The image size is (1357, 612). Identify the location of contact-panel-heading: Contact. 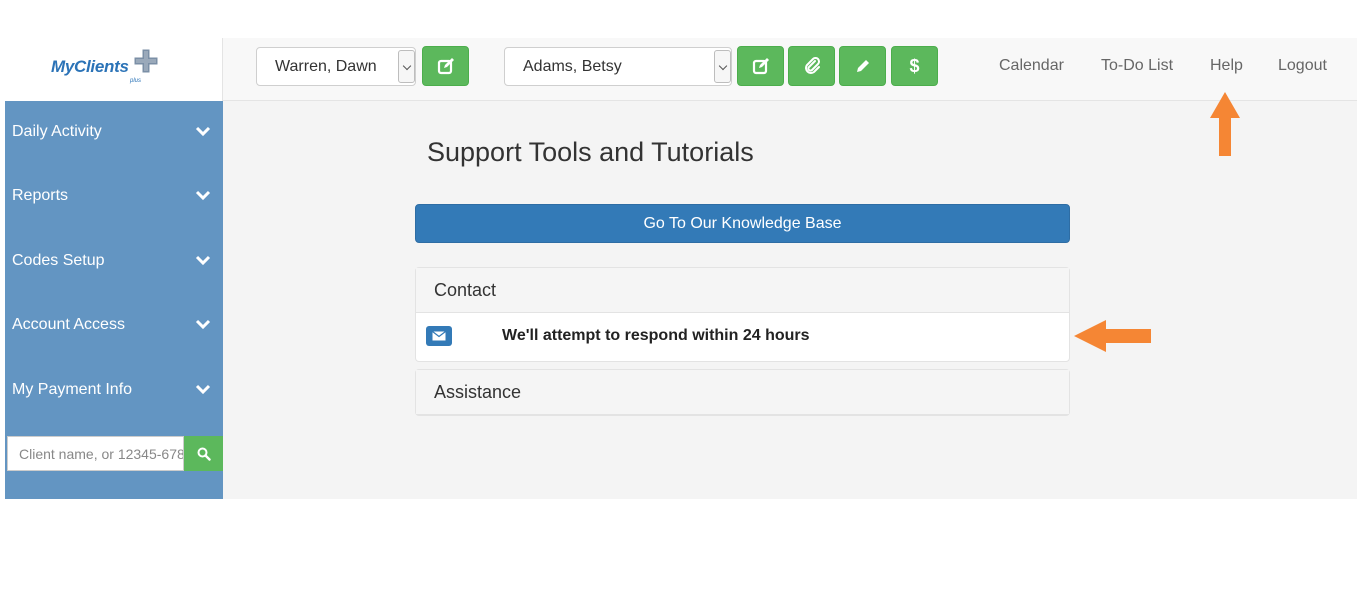
(742, 290).